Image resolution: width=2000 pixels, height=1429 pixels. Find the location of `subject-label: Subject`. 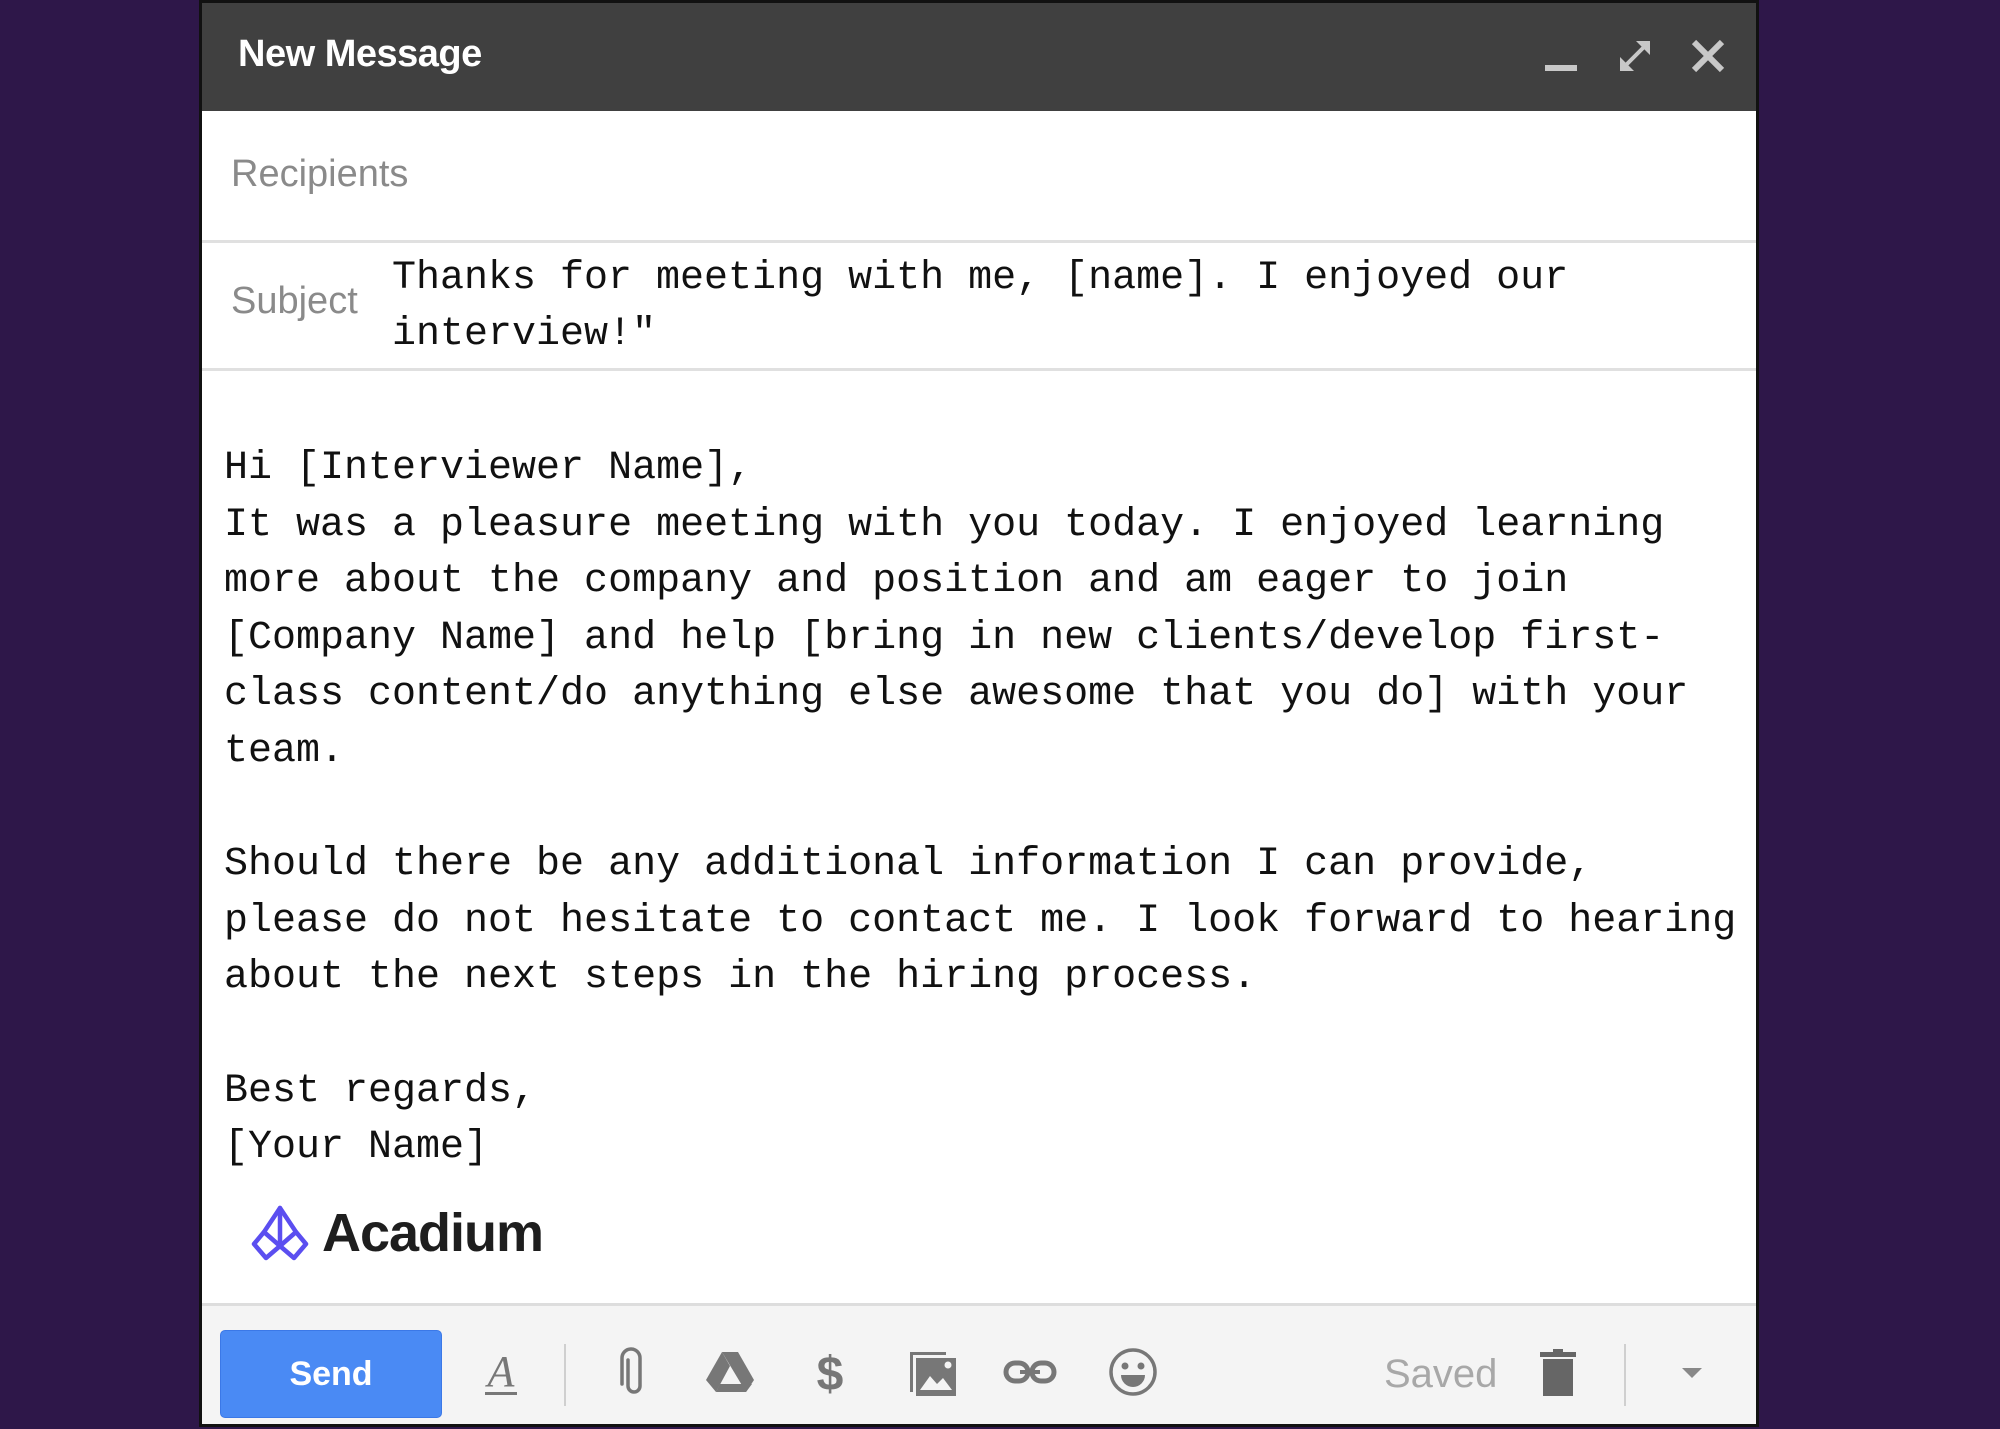

subject-label: Subject is located at coordinates (294, 301).